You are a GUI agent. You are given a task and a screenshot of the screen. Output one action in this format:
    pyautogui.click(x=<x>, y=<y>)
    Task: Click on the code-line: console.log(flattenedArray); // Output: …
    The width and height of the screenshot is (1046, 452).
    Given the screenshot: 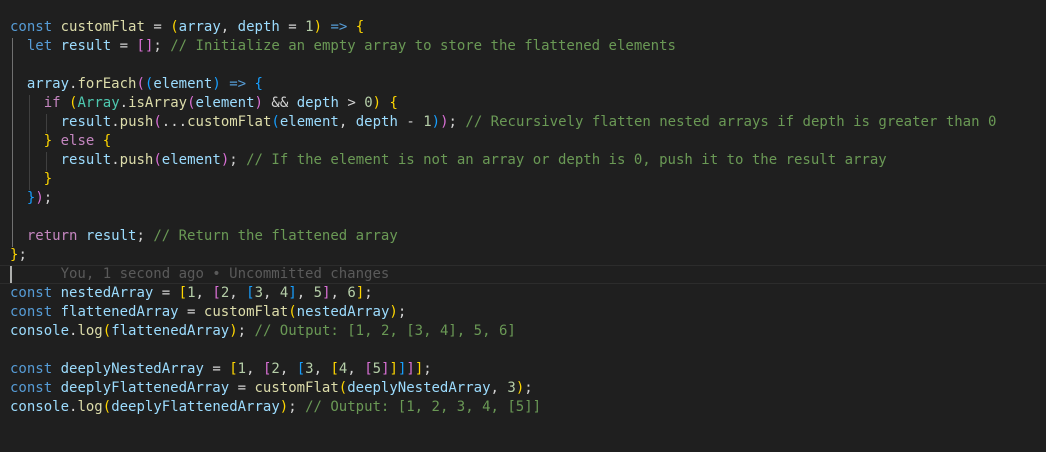 What is the action you would take?
    pyautogui.click(x=263, y=331)
    